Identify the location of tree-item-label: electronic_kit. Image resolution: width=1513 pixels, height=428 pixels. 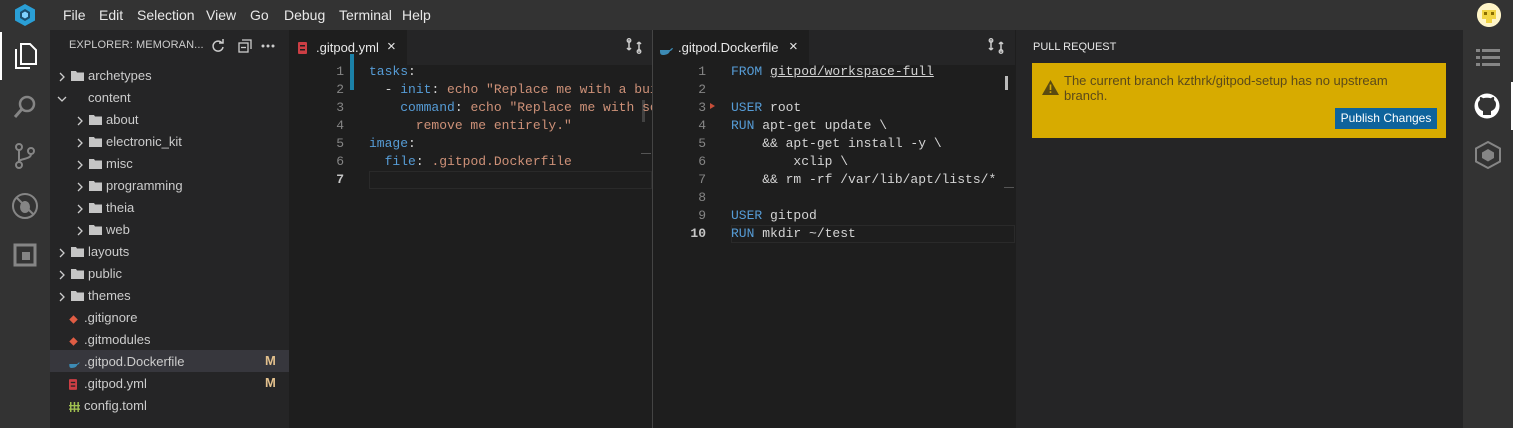
(144, 141).